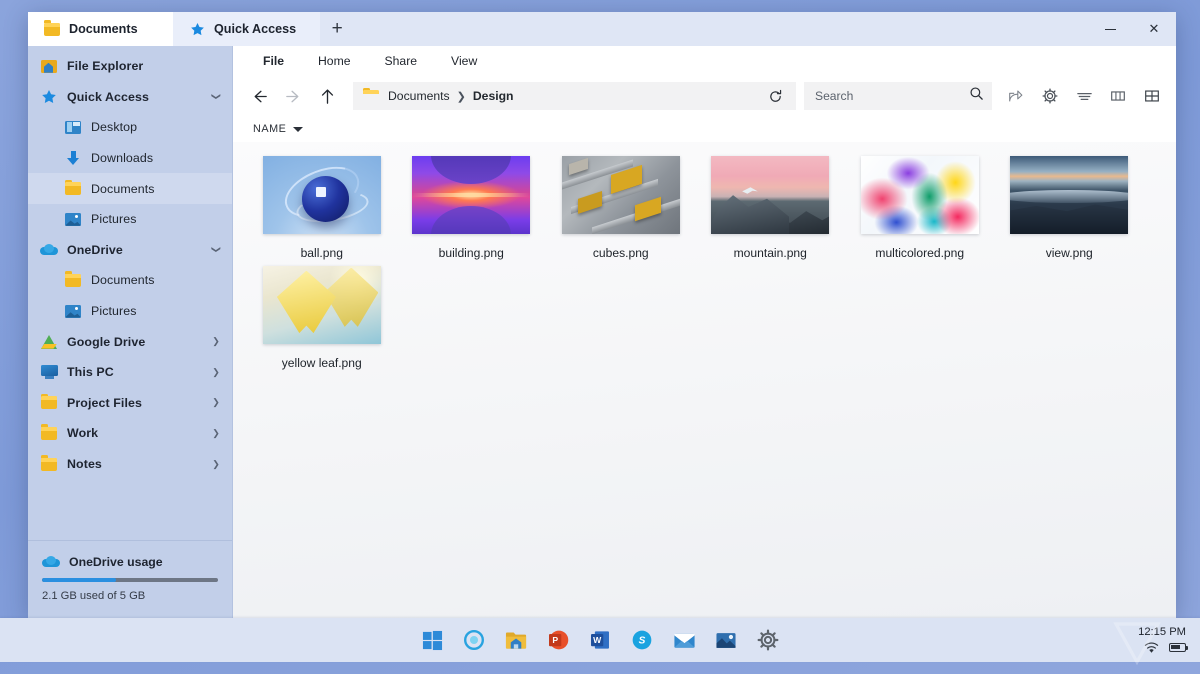 The width and height of the screenshot is (1200, 674). Describe the element at coordinates (130, 311) in the screenshot. I see `sidebar-item-onedrive-pictures: Pictures` at that location.